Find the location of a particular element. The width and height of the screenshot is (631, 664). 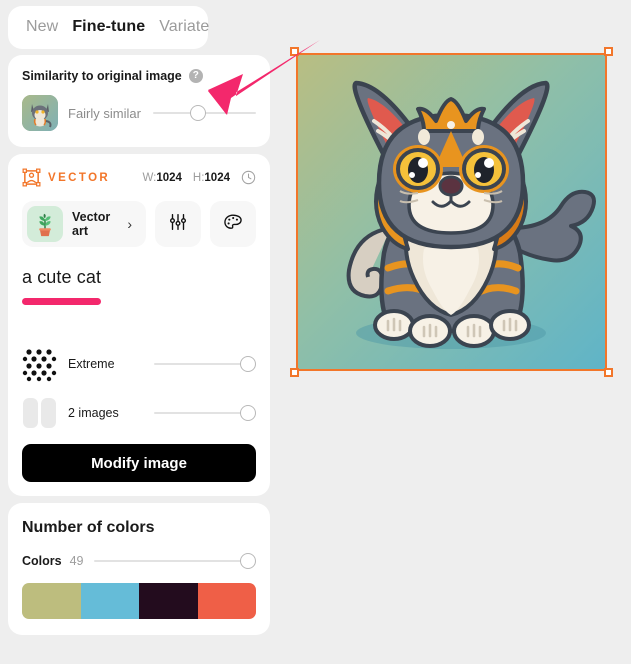

settings-sliders-button is located at coordinates (178, 224).